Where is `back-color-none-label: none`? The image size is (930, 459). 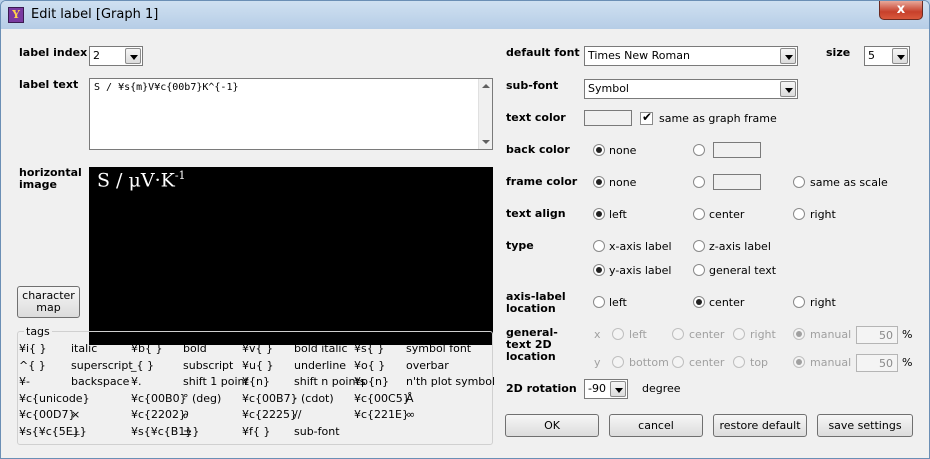 back-color-none-label: none is located at coordinates (623, 150).